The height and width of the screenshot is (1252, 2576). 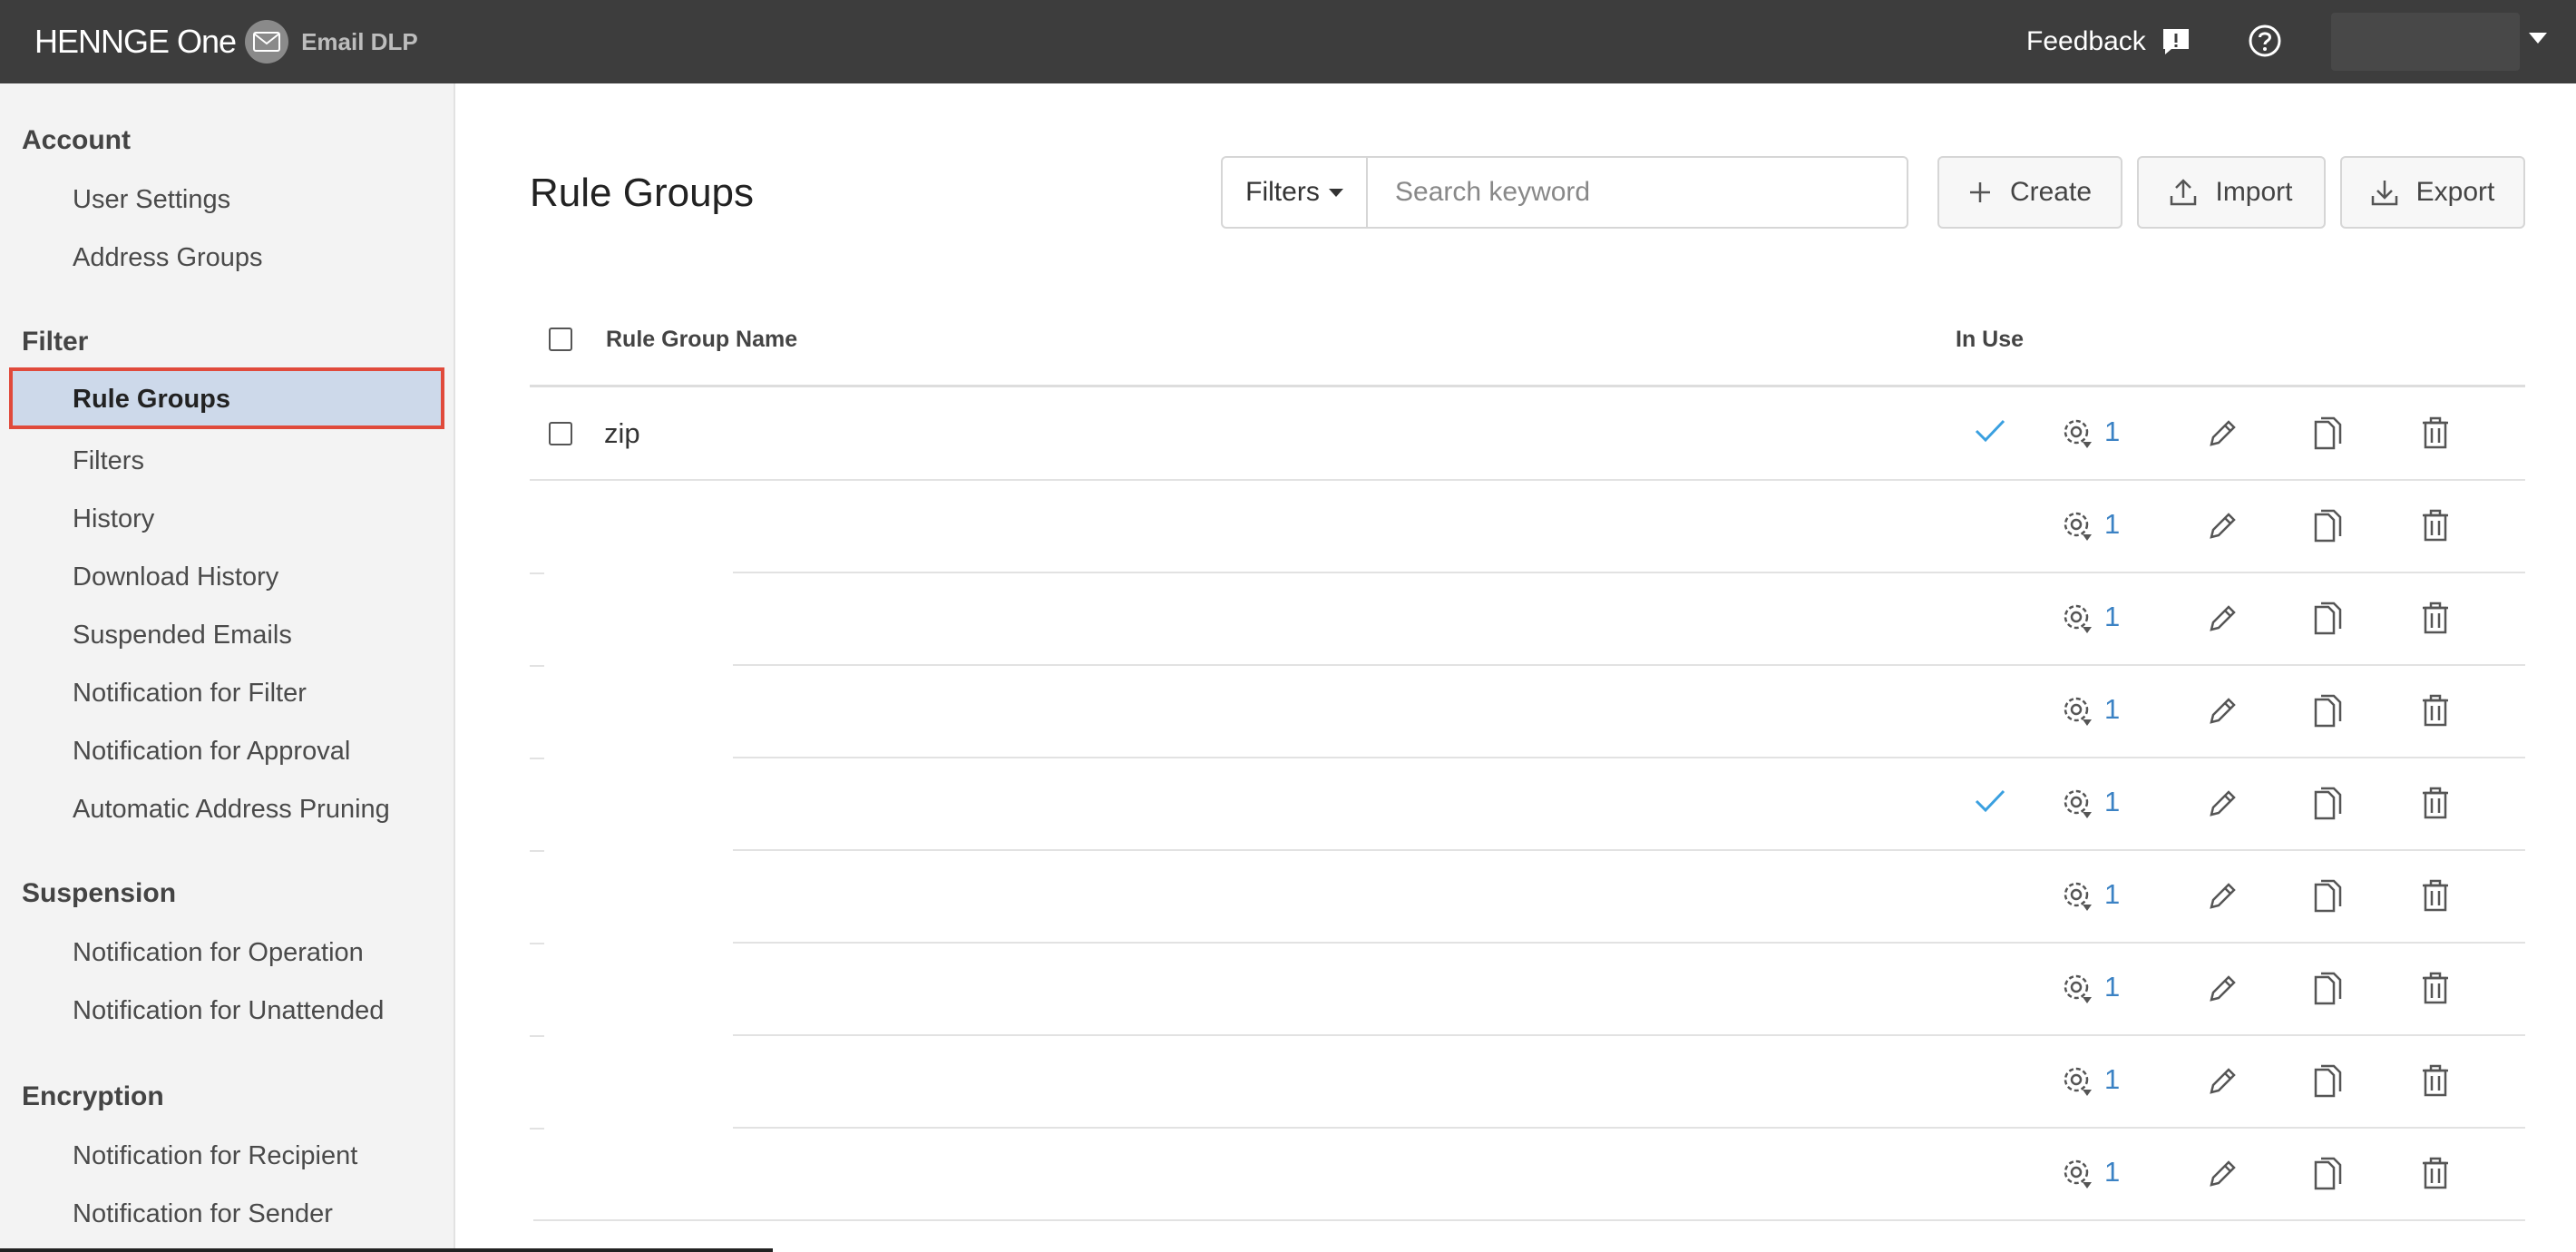 What do you see at coordinates (113, 519) in the screenshot?
I see `sidebar-item-history: History` at bounding box center [113, 519].